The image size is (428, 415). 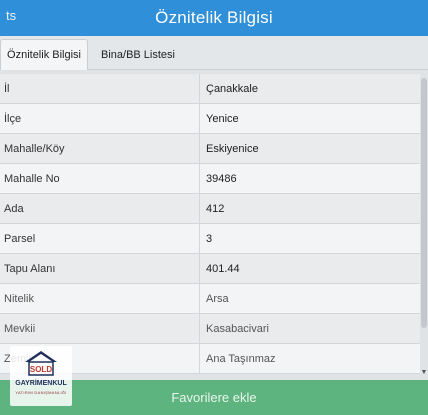 I want to click on attribute-label: Mevkii, so click(x=100, y=328).